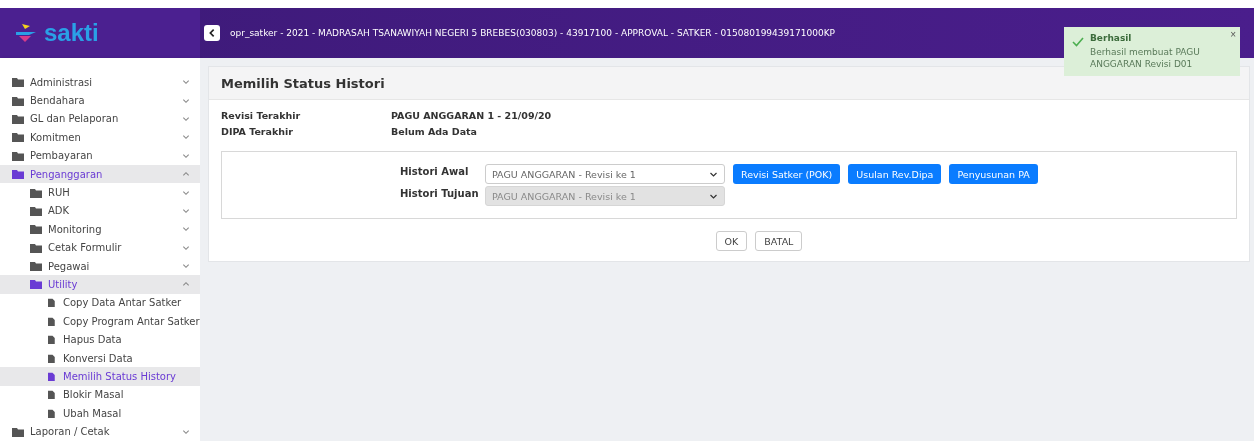 The width and height of the screenshot is (1254, 441). I want to click on field-label: Histori Awal, so click(435, 171).